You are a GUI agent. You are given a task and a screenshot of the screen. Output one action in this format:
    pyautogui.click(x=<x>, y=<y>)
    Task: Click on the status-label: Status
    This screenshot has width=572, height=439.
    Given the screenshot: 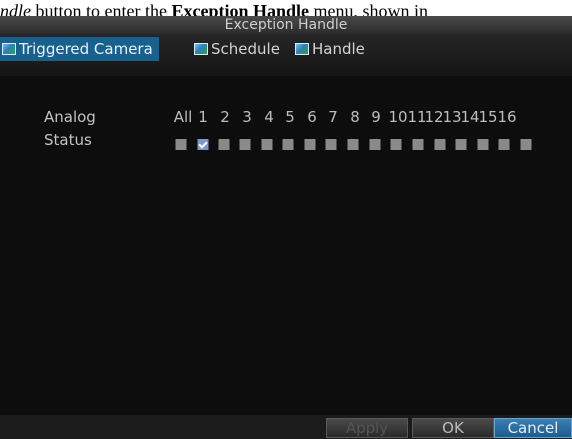 What is the action you would take?
    pyautogui.click(x=68, y=140)
    